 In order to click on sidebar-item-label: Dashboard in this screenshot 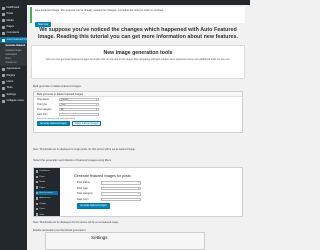, I will do `click(13, 7)`.